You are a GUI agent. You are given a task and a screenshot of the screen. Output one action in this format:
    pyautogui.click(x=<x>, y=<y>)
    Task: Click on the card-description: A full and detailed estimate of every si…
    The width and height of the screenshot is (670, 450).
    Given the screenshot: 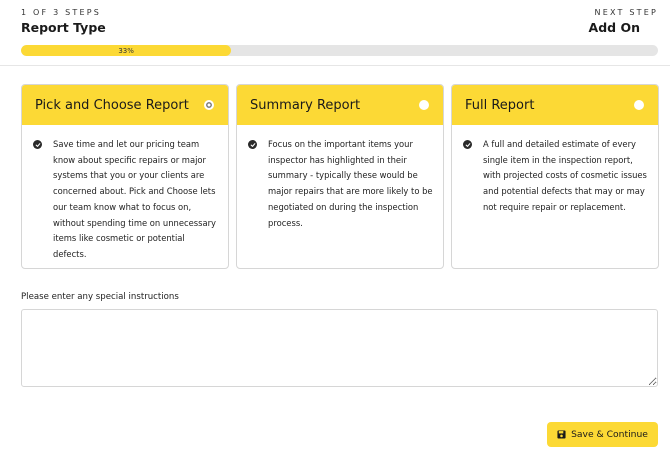 What is the action you would take?
    pyautogui.click(x=565, y=175)
    